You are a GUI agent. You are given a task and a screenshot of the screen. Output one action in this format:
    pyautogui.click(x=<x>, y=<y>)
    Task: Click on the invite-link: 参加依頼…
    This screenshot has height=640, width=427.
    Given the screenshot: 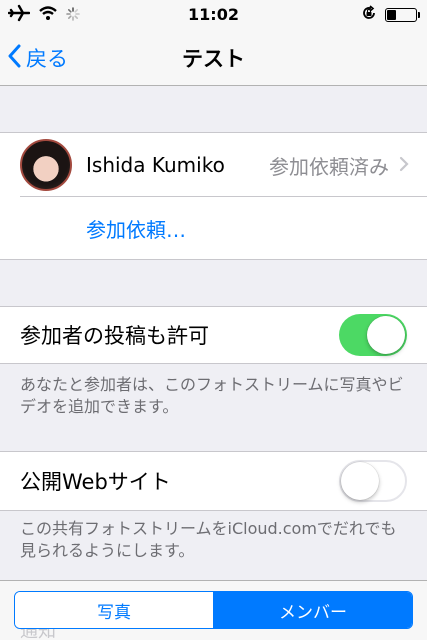 What is the action you would take?
    pyautogui.click(x=136, y=228)
    